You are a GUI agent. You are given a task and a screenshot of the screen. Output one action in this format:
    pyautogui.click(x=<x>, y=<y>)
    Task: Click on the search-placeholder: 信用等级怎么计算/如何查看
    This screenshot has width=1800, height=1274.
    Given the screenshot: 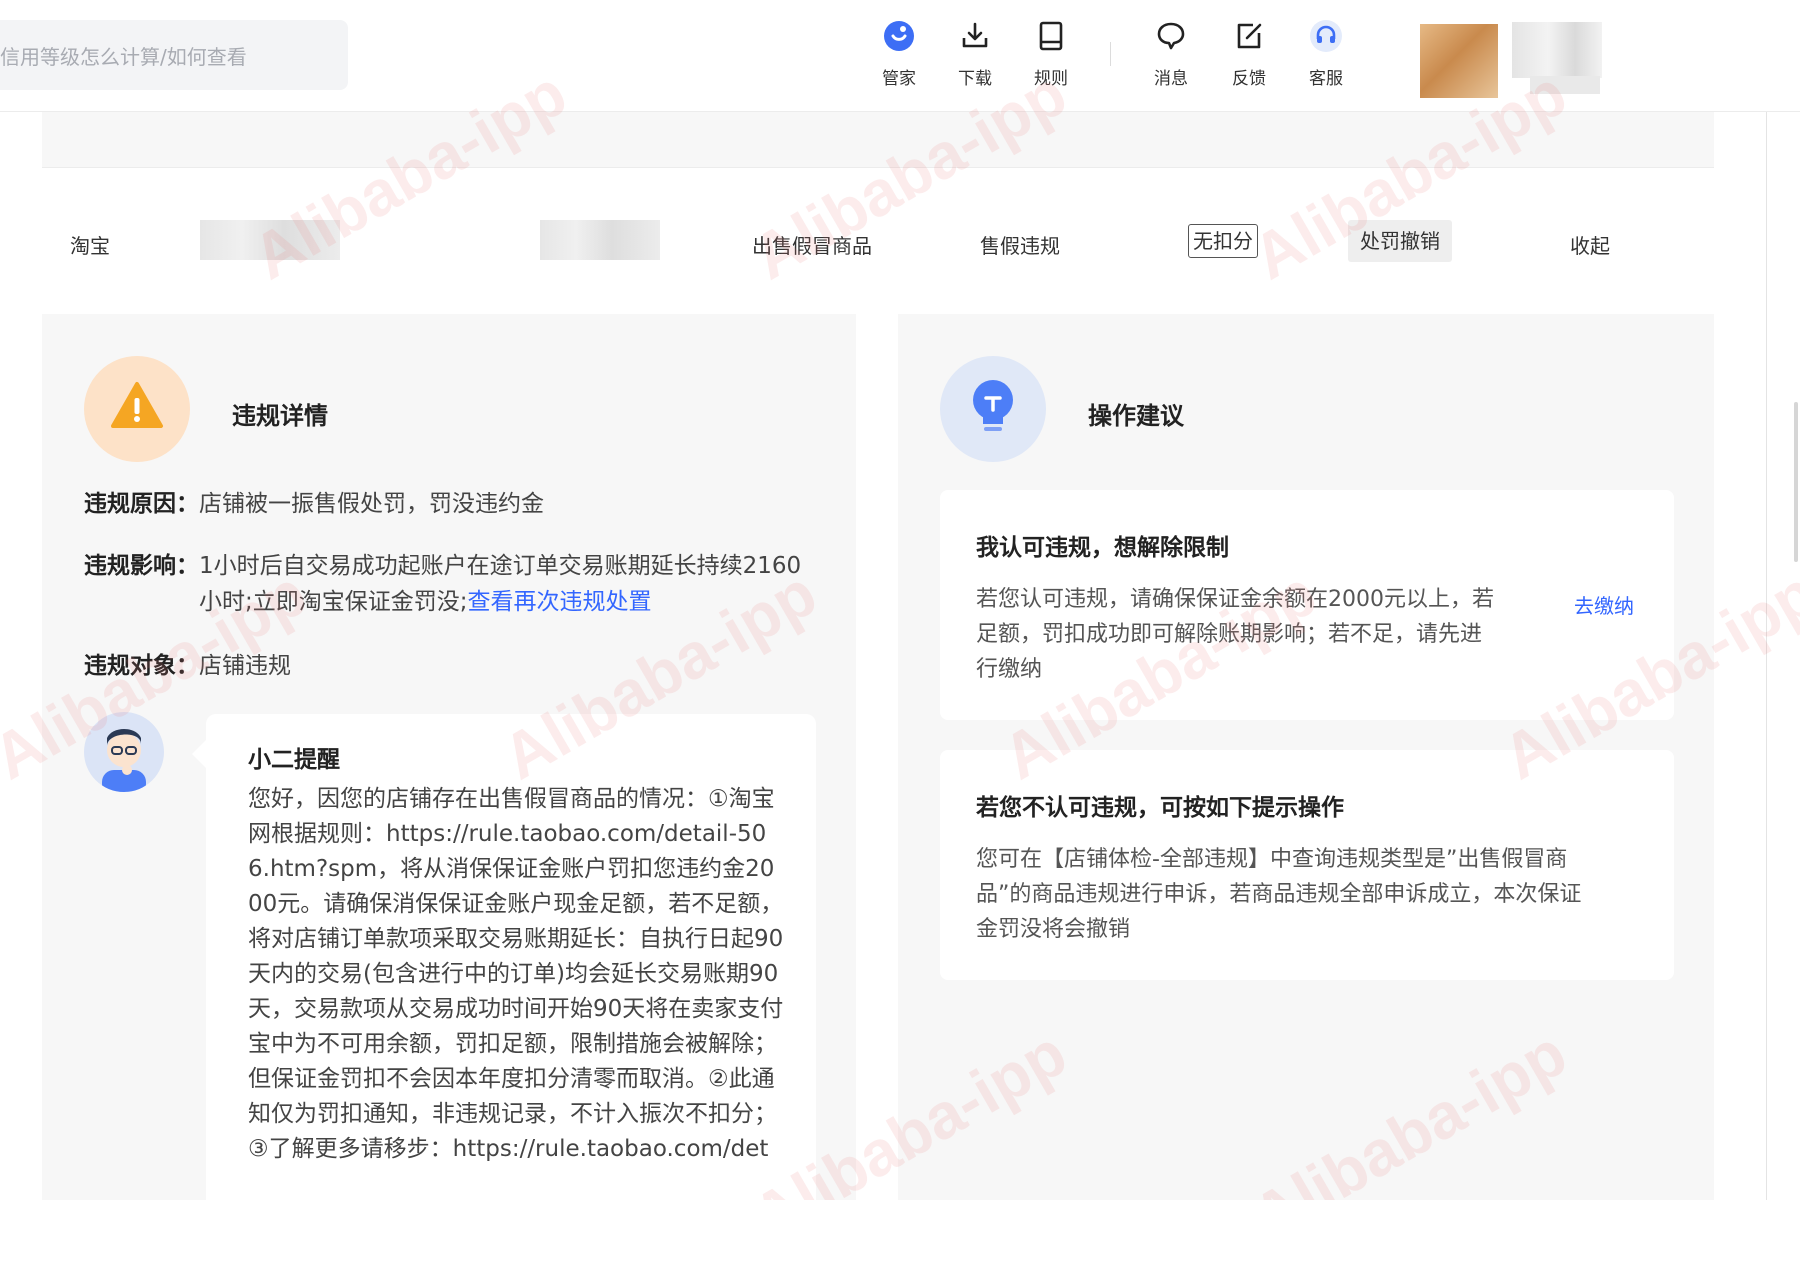 What is the action you would take?
    pyautogui.click(x=123, y=56)
    